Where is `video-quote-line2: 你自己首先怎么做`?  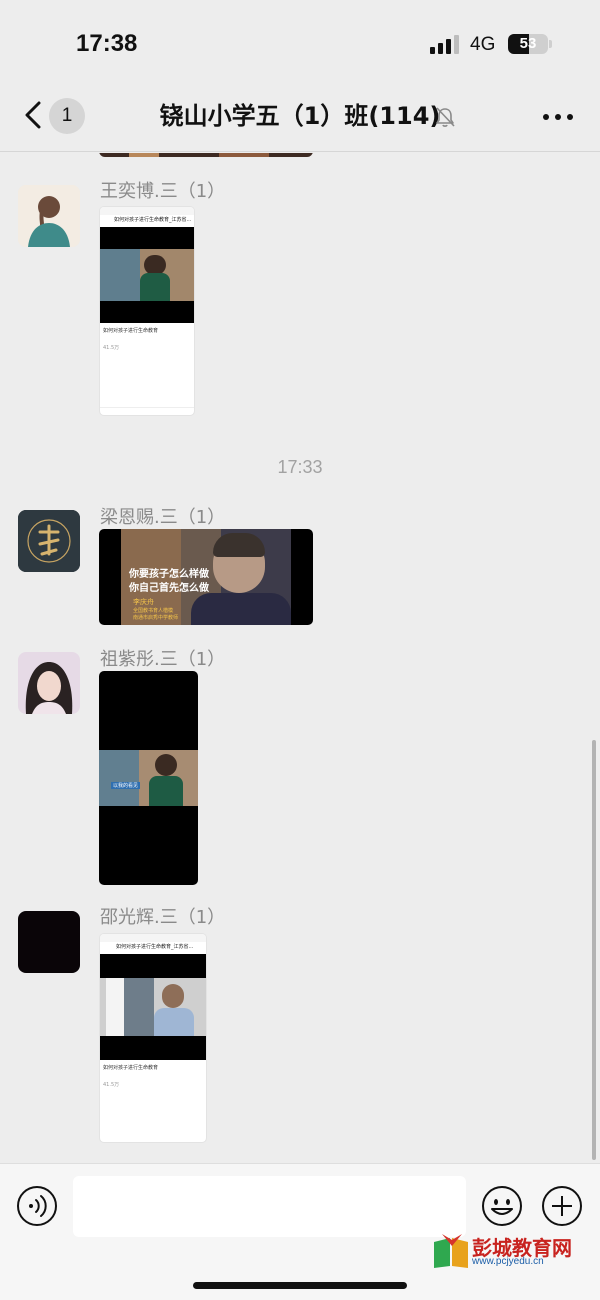
video-quote-line2: 你自己首先怎么做 is located at coordinates (169, 588).